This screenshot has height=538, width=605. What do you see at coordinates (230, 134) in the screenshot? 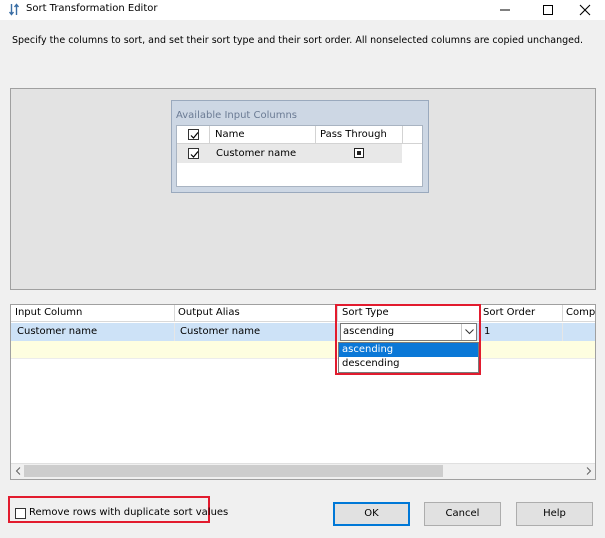
I see `name-column-header: Name` at bounding box center [230, 134].